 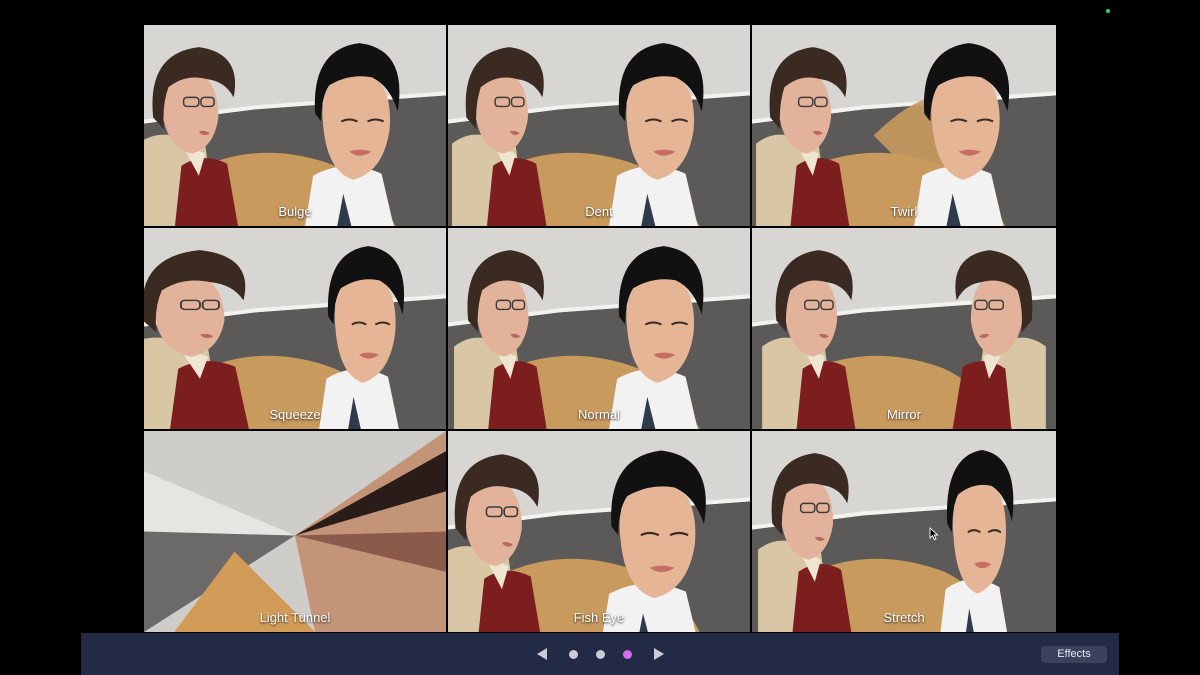 I want to click on effect-tile-twirl: Twirl, so click(x=904, y=125).